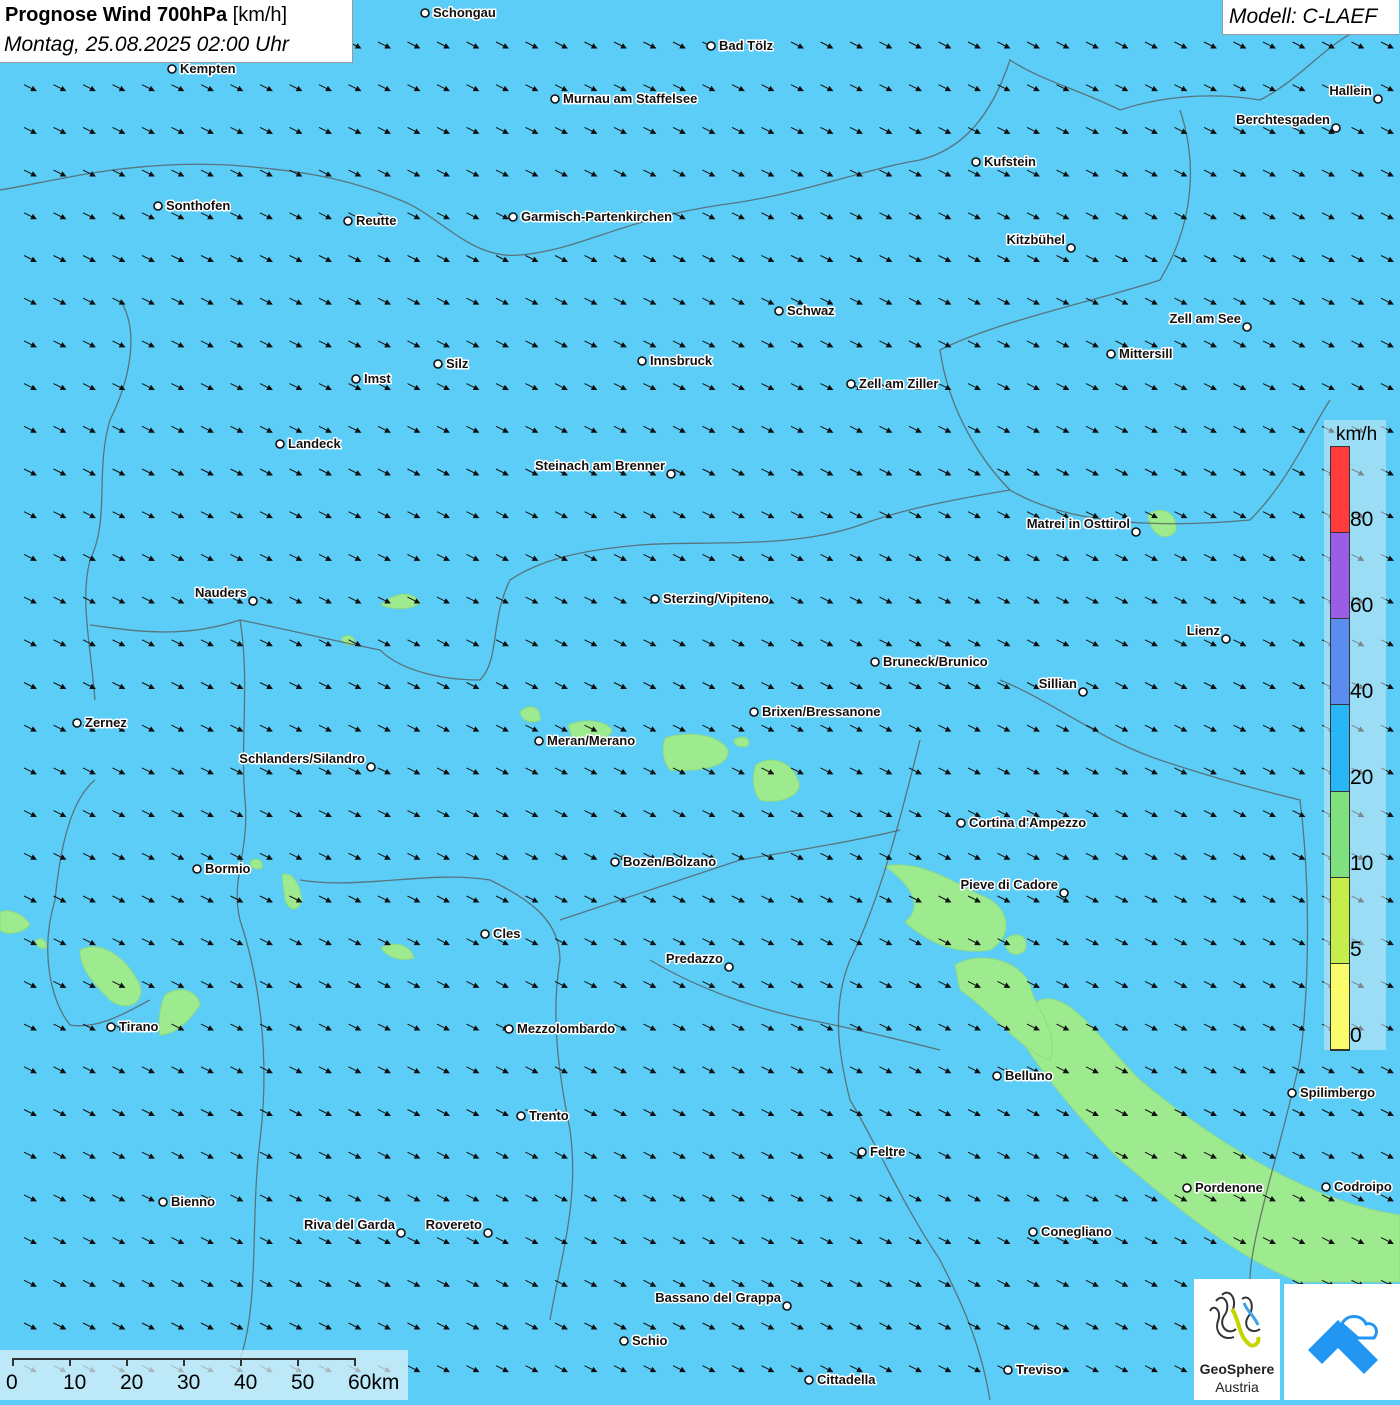 This screenshot has width=1400, height=1405. What do you see at coordinates (1237, 1339) in the screenshot?
I see `geosphere-logo: GeoSphere Austria` at bounding box center [1237, 1339].